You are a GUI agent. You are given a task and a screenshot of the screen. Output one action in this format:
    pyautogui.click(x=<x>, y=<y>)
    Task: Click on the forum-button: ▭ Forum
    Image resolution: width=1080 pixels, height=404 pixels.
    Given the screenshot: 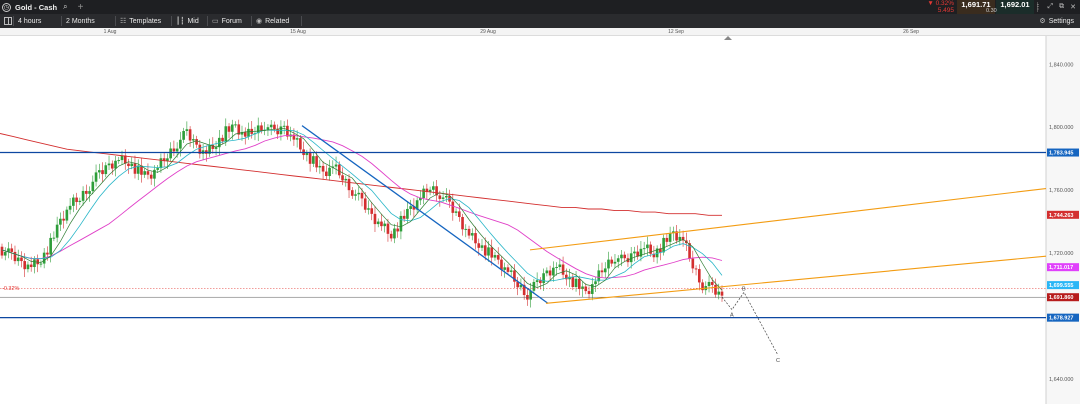 What is the action you would take?
    pyautogui.click(x=230, y=21)
    